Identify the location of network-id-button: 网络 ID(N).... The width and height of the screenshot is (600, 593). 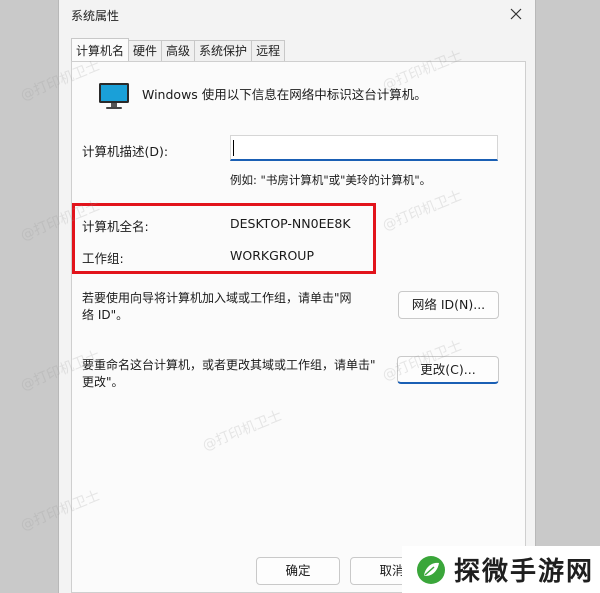
(448, 305).